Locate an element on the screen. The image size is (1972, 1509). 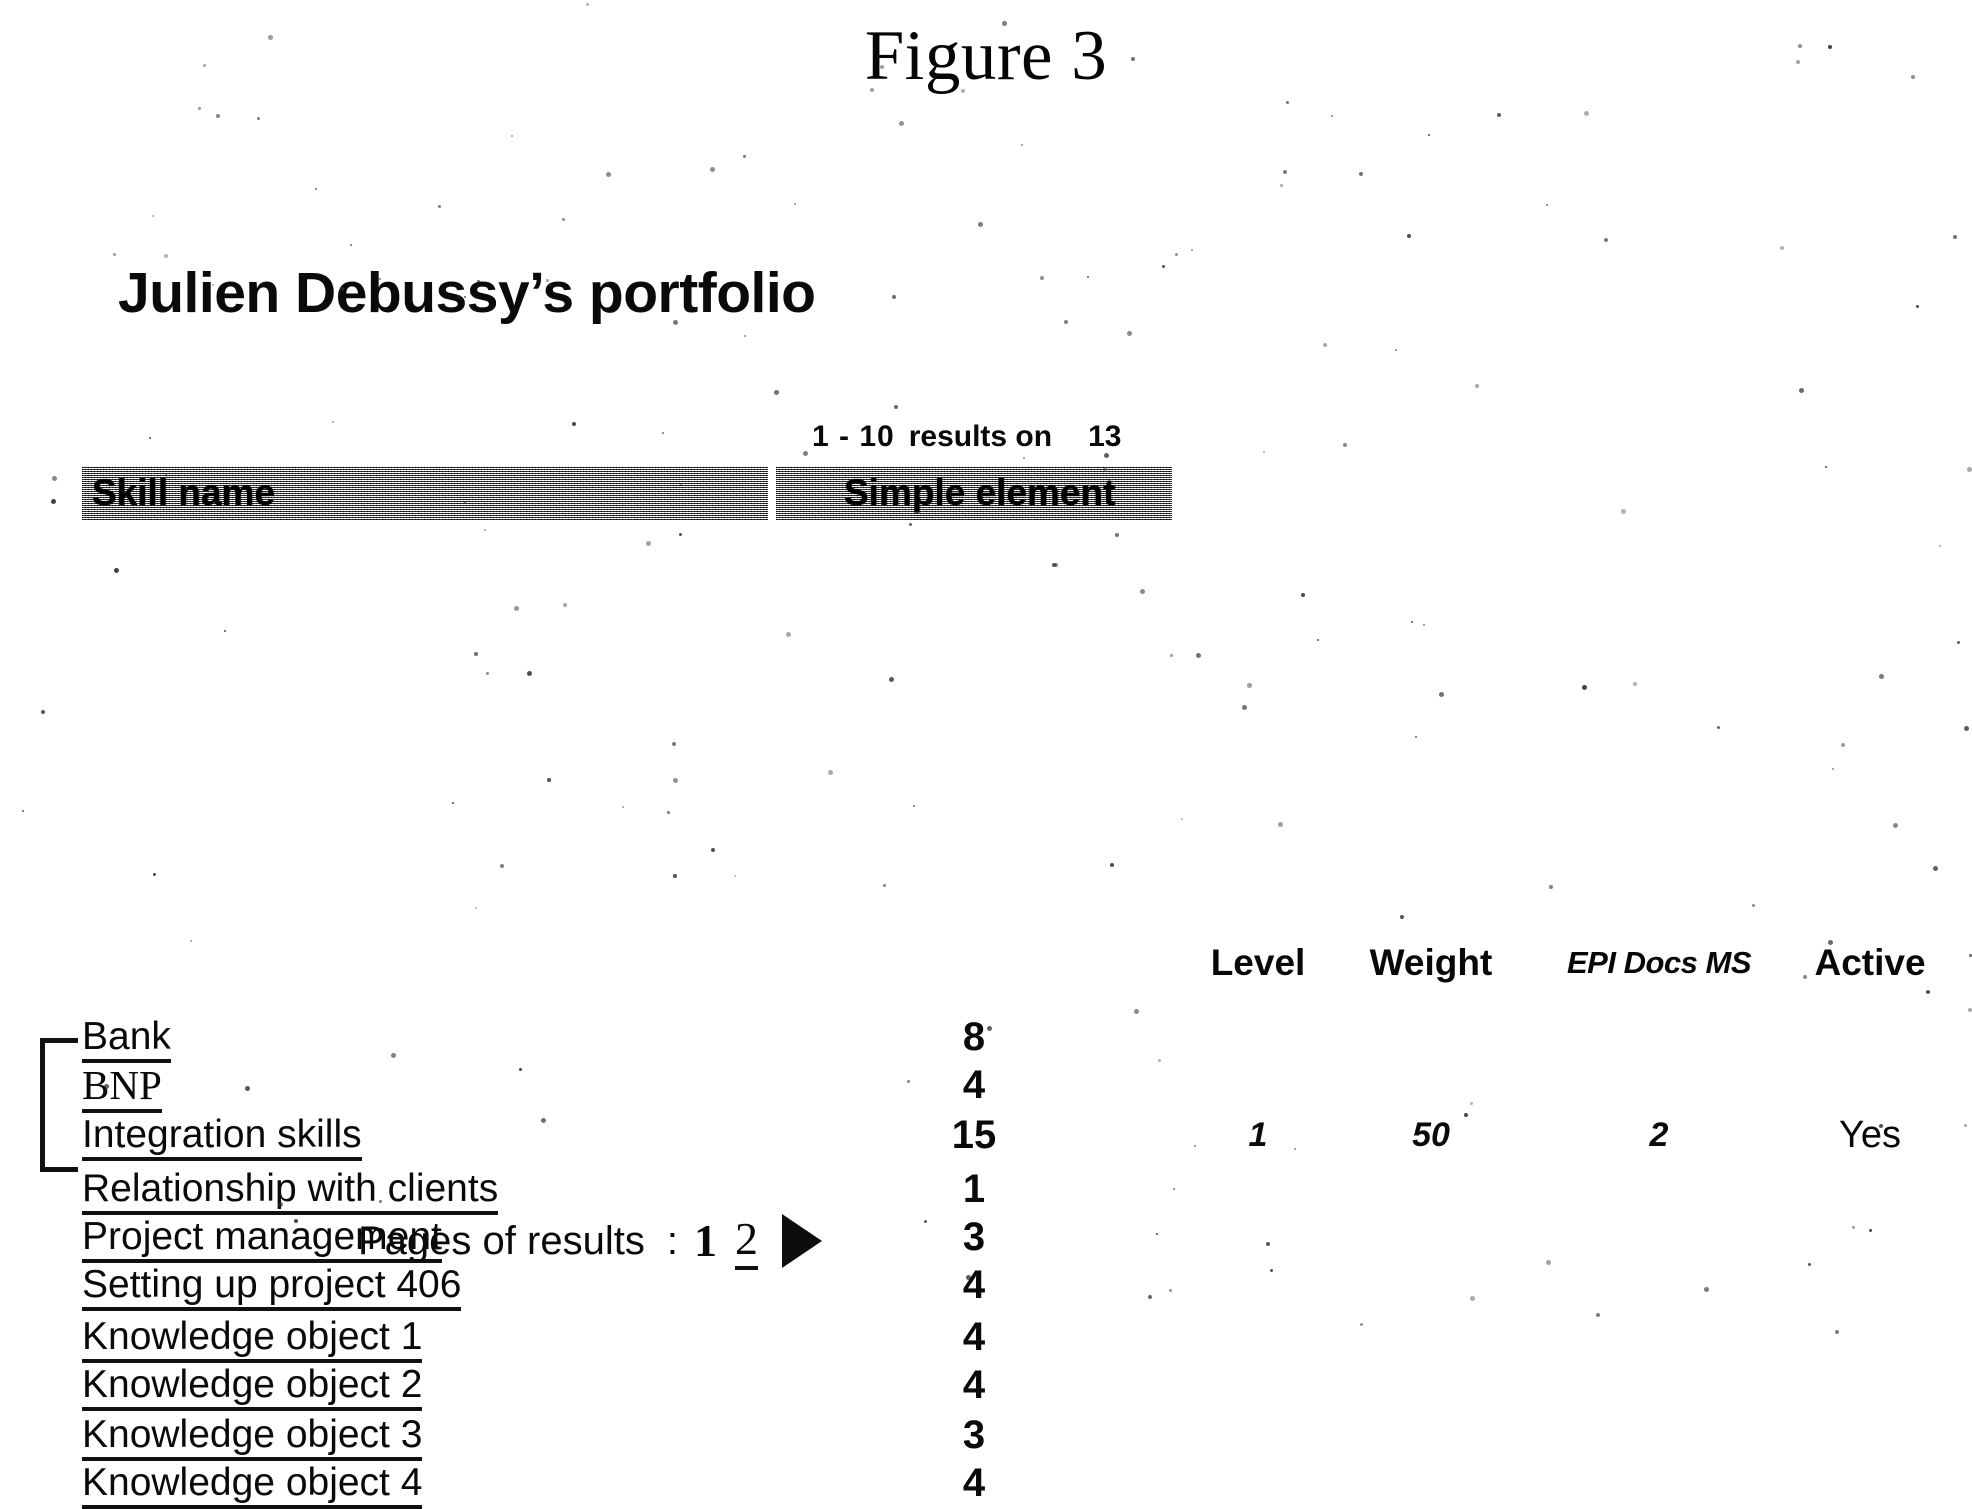
skill-name-link: Relationship with clients is located at coordinates (290, 1191).